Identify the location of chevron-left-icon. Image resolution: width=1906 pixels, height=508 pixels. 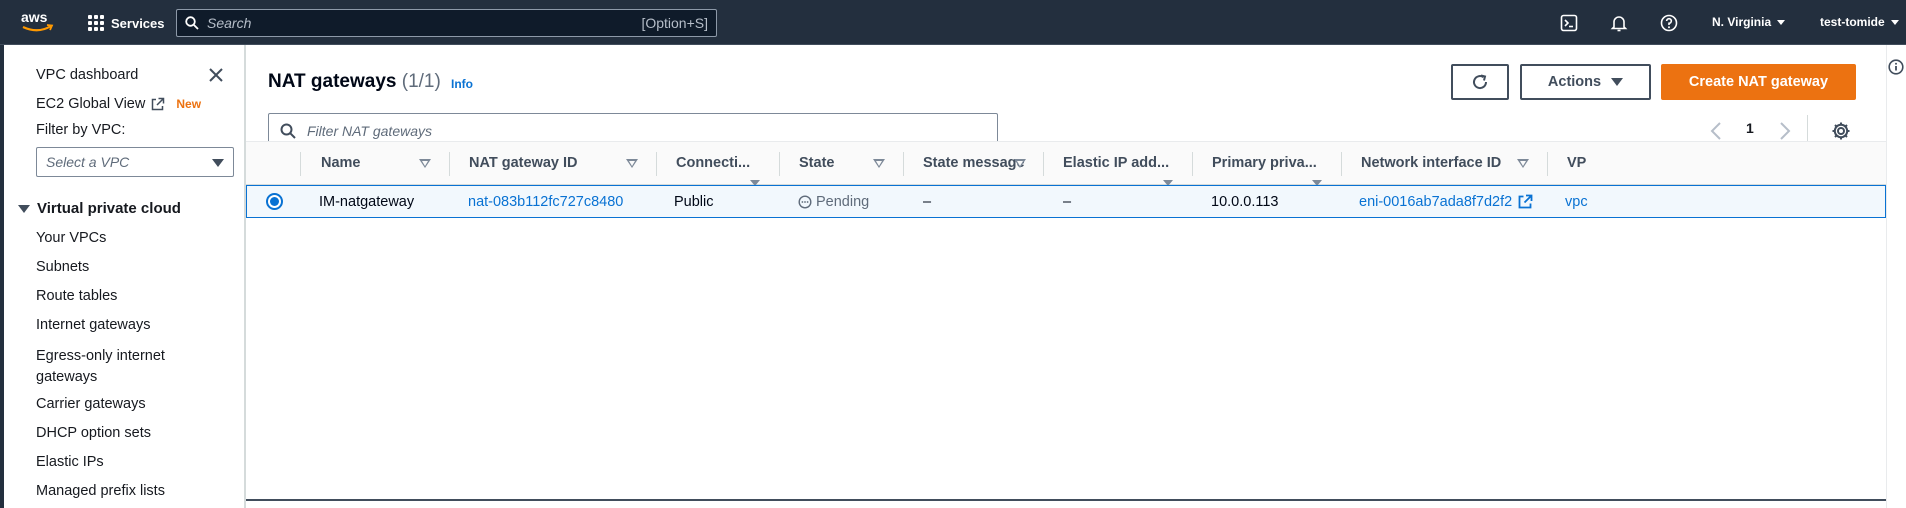
(1716, 131).